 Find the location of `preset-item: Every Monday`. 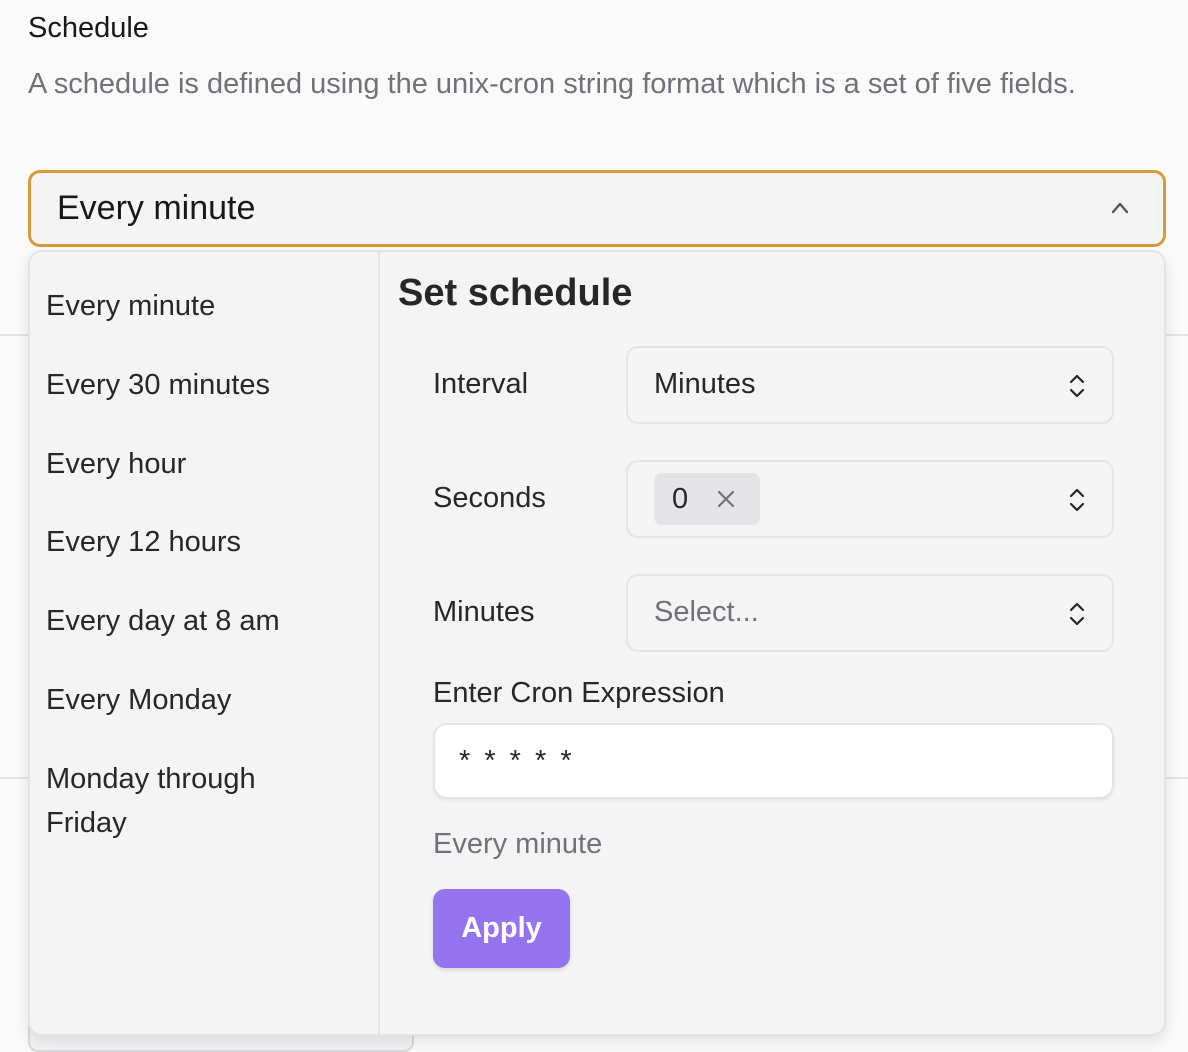

preset-item: Every Monday is located at coordinates (206, 700).